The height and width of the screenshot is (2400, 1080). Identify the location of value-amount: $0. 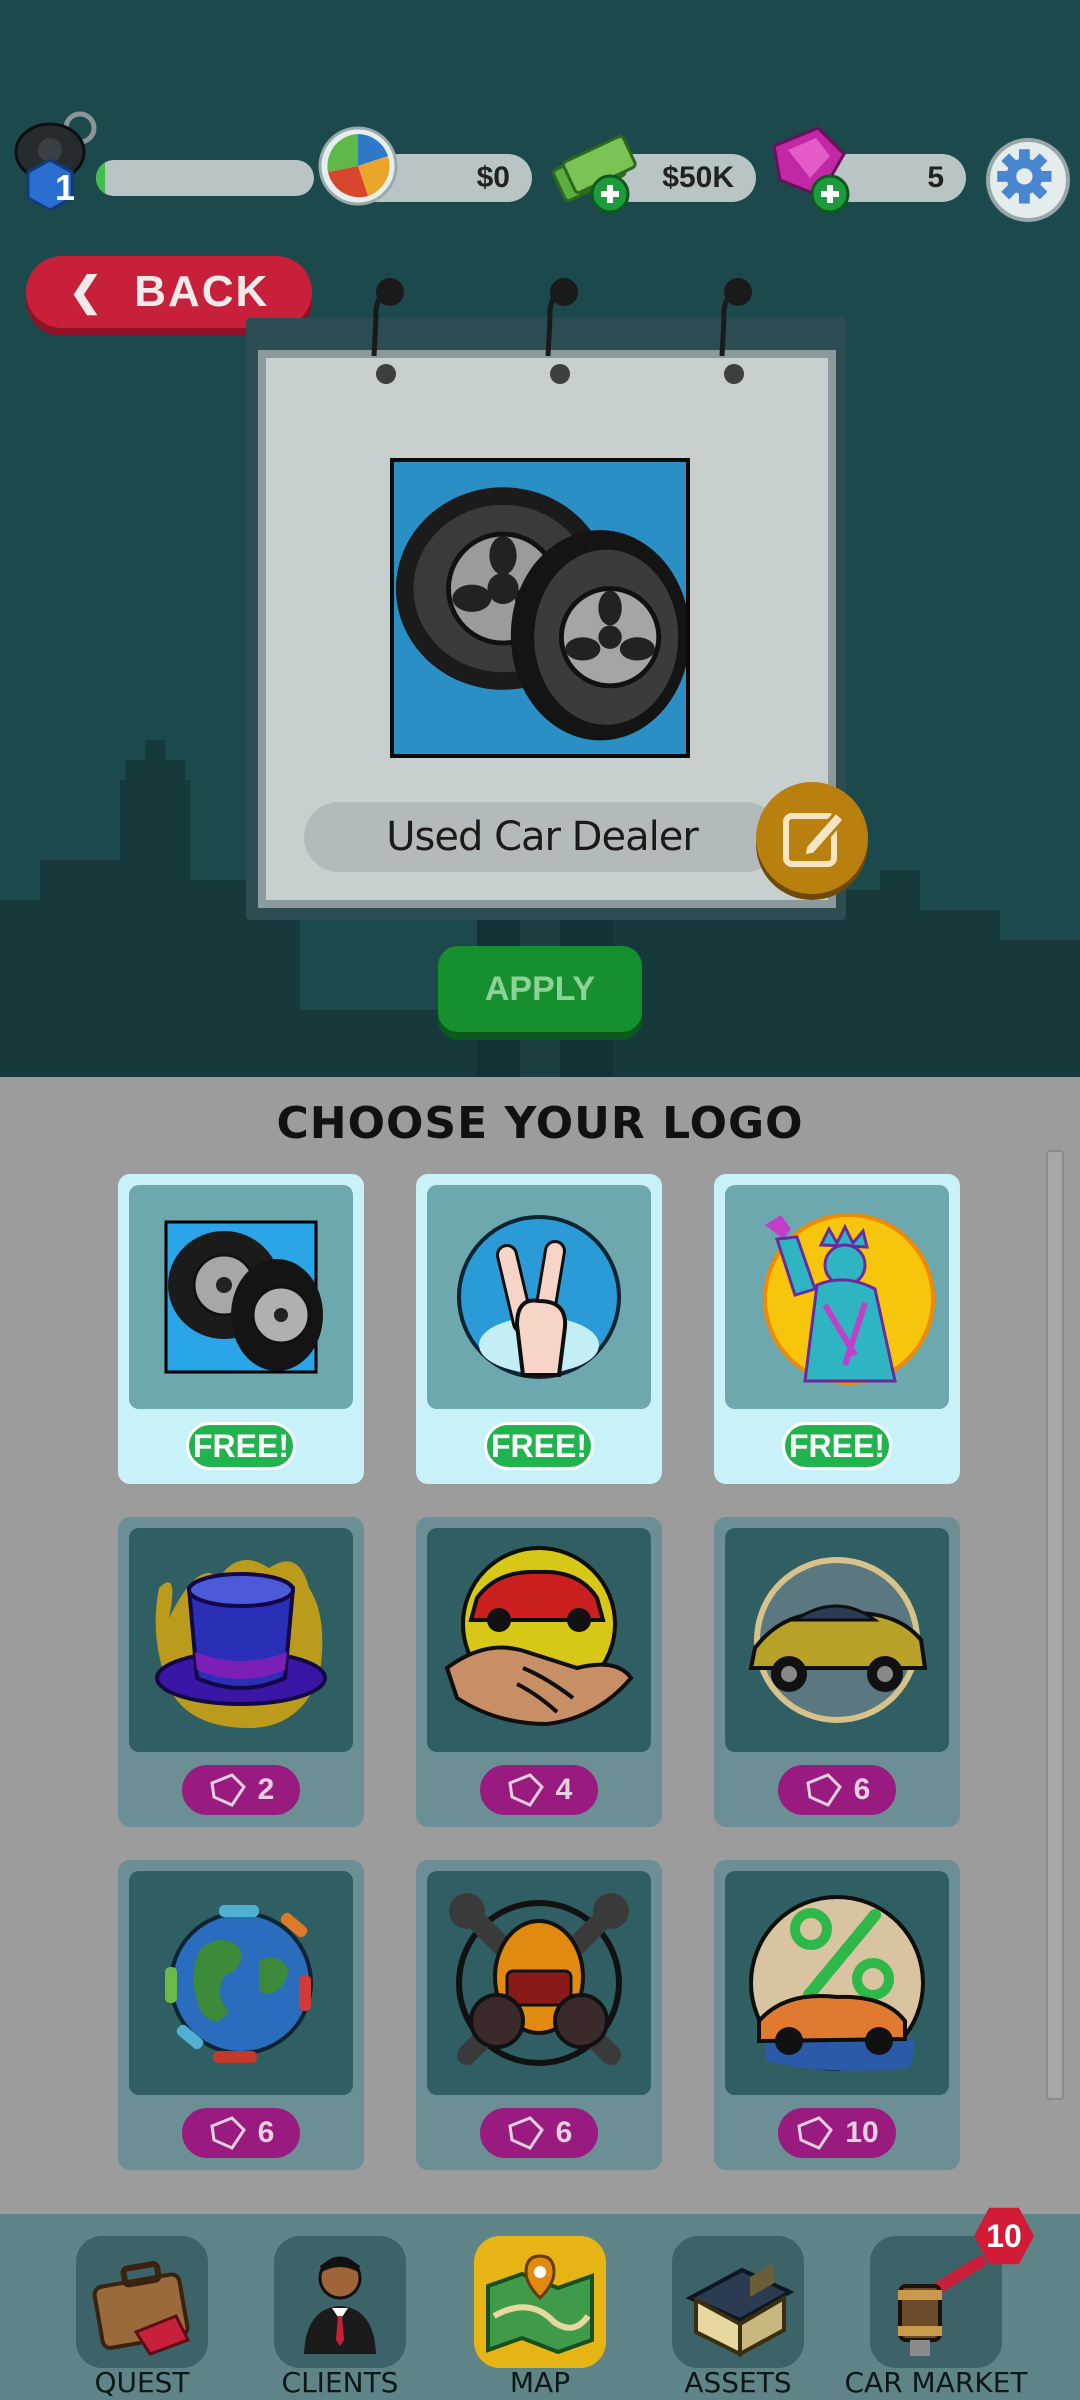
(493, 177).